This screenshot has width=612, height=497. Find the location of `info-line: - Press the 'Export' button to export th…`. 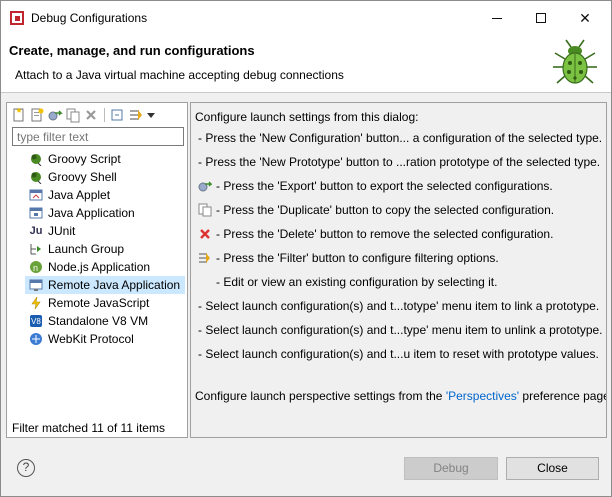

info-line: - Press the 'Export' button to export th… is located at coordinates (375, 186).